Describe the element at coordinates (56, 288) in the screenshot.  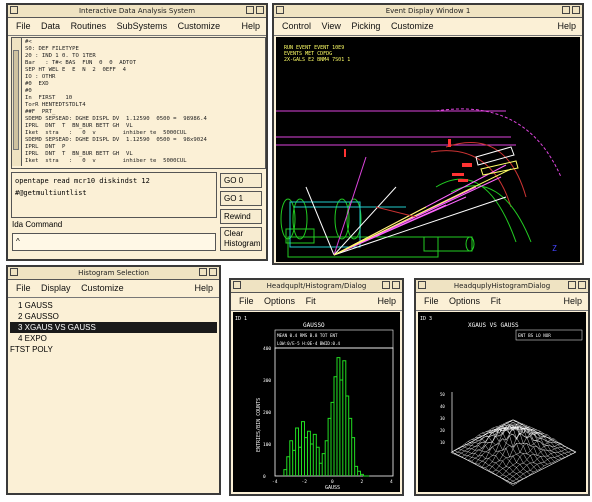
I see `menu-display: Display` at that location.